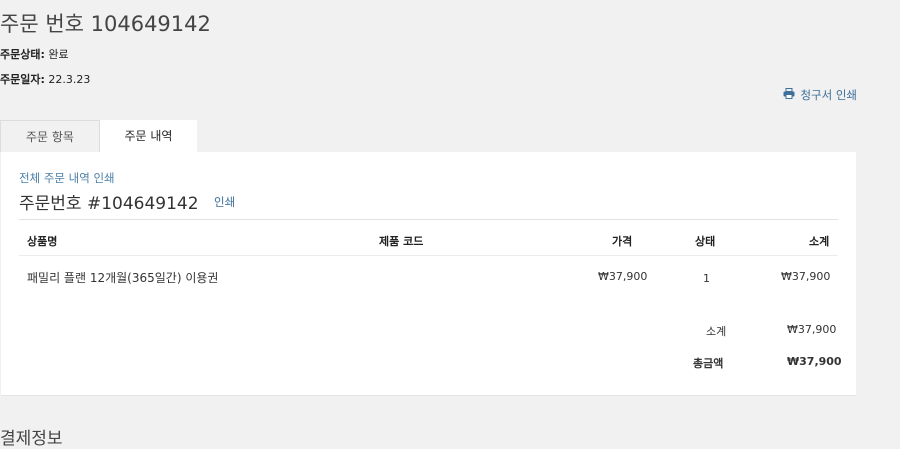 The width and height of the screenshot is (900, 449). Describe the element at coordinates (622, 241) in the screenshot. I see `column-header-price: 가격` at that location.